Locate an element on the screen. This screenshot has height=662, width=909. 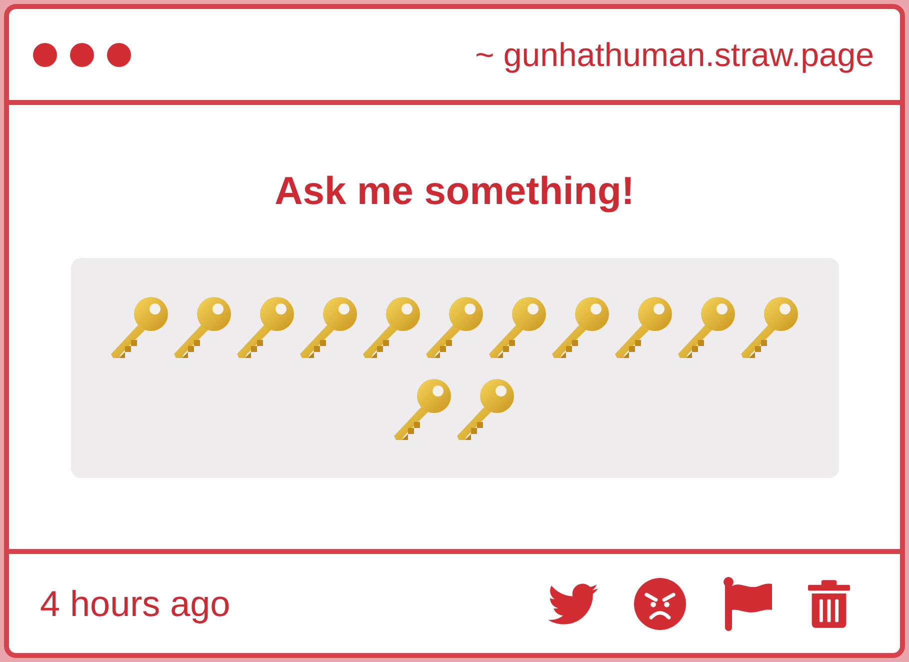
angry-face-icon is located at coordinates (660, 604).